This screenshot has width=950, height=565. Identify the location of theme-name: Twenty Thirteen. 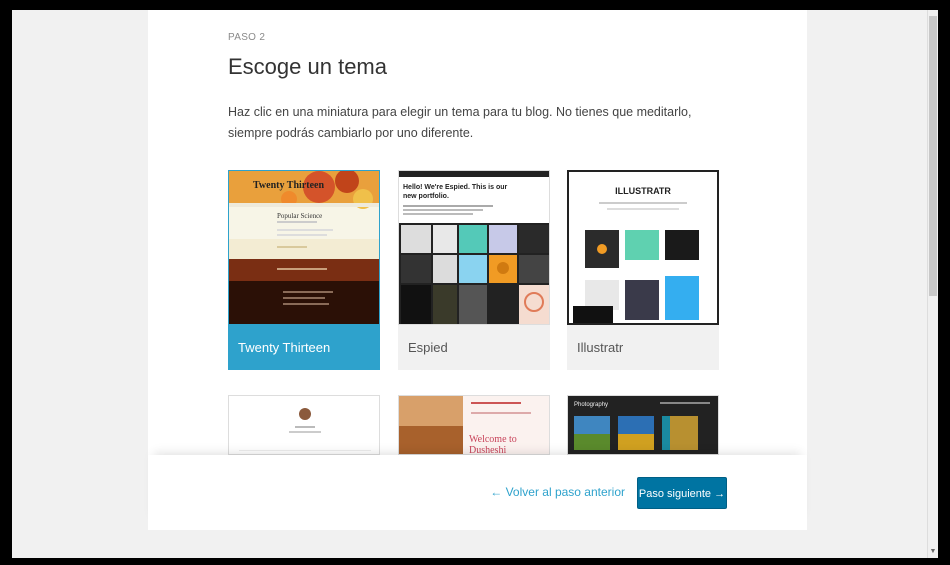
(304, 347).